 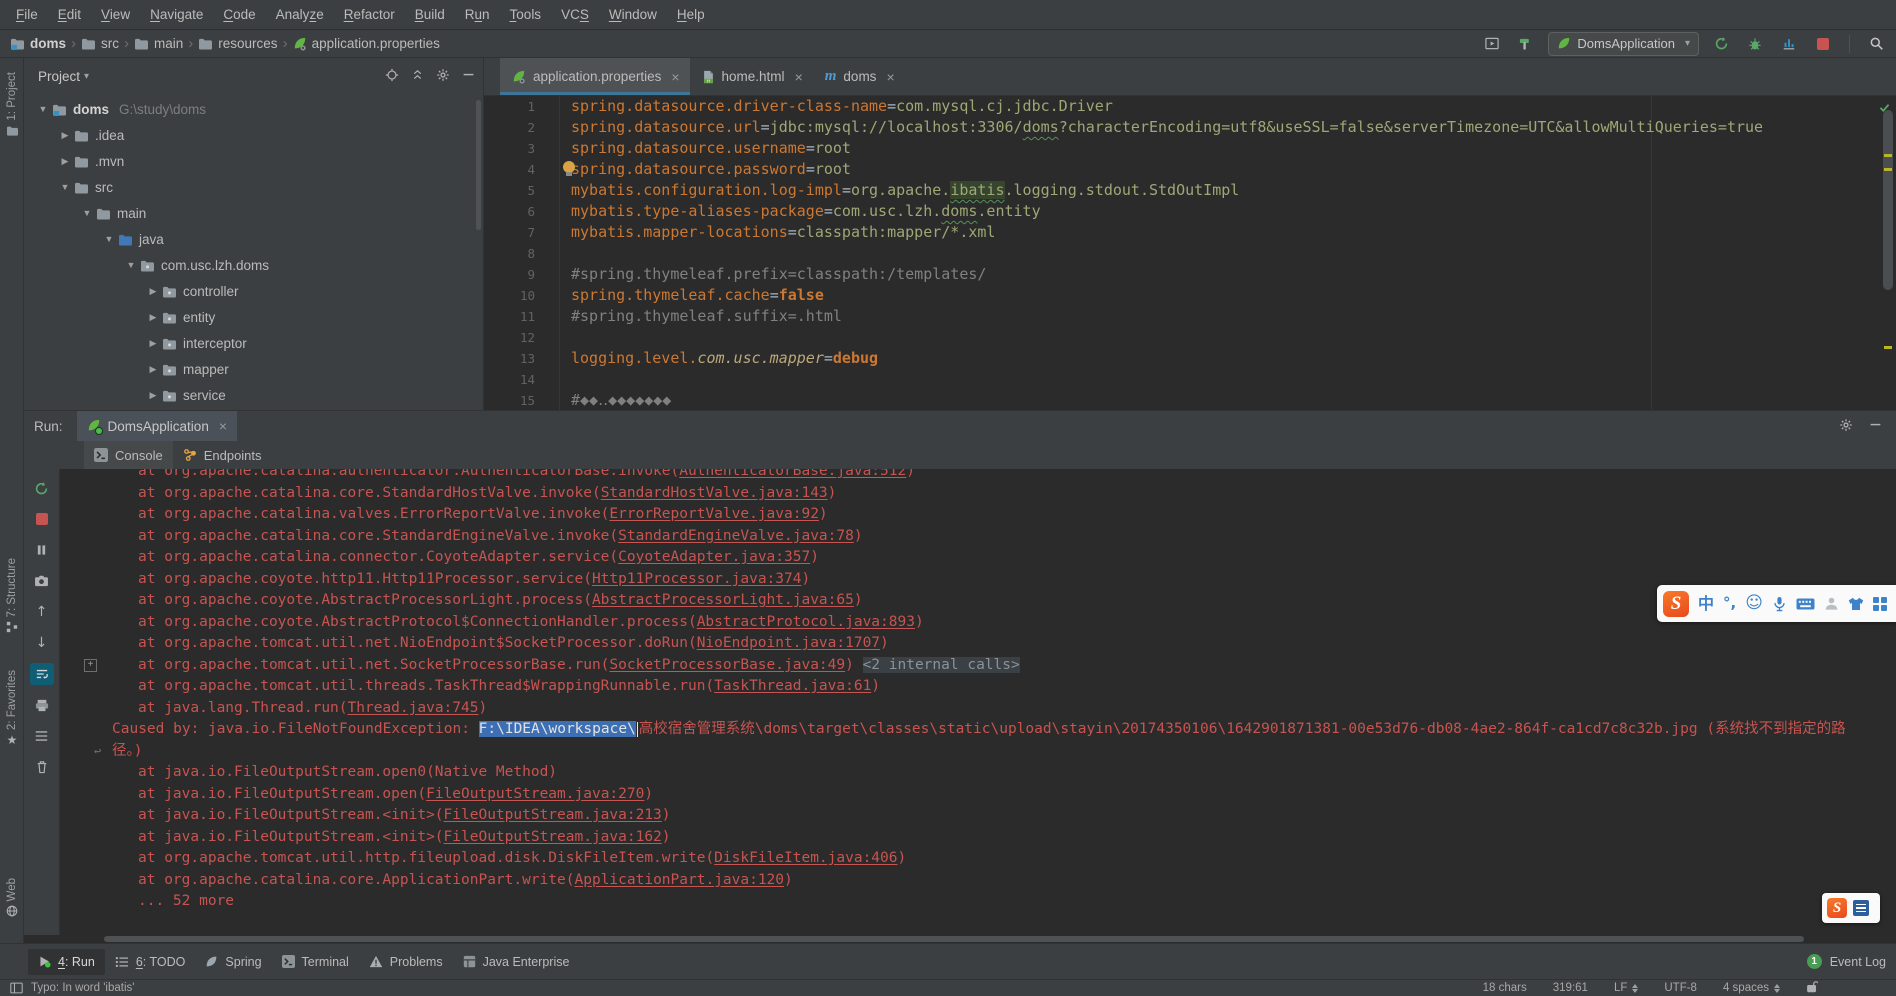 I want to click on menu-item-vcs: VCS, so click(x=575, y=14).